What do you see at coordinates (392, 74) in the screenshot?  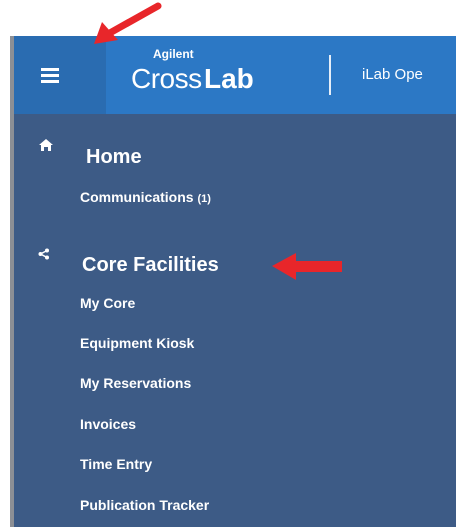 I see `header-title: iLab Ope` at bounding box center [392, 74].